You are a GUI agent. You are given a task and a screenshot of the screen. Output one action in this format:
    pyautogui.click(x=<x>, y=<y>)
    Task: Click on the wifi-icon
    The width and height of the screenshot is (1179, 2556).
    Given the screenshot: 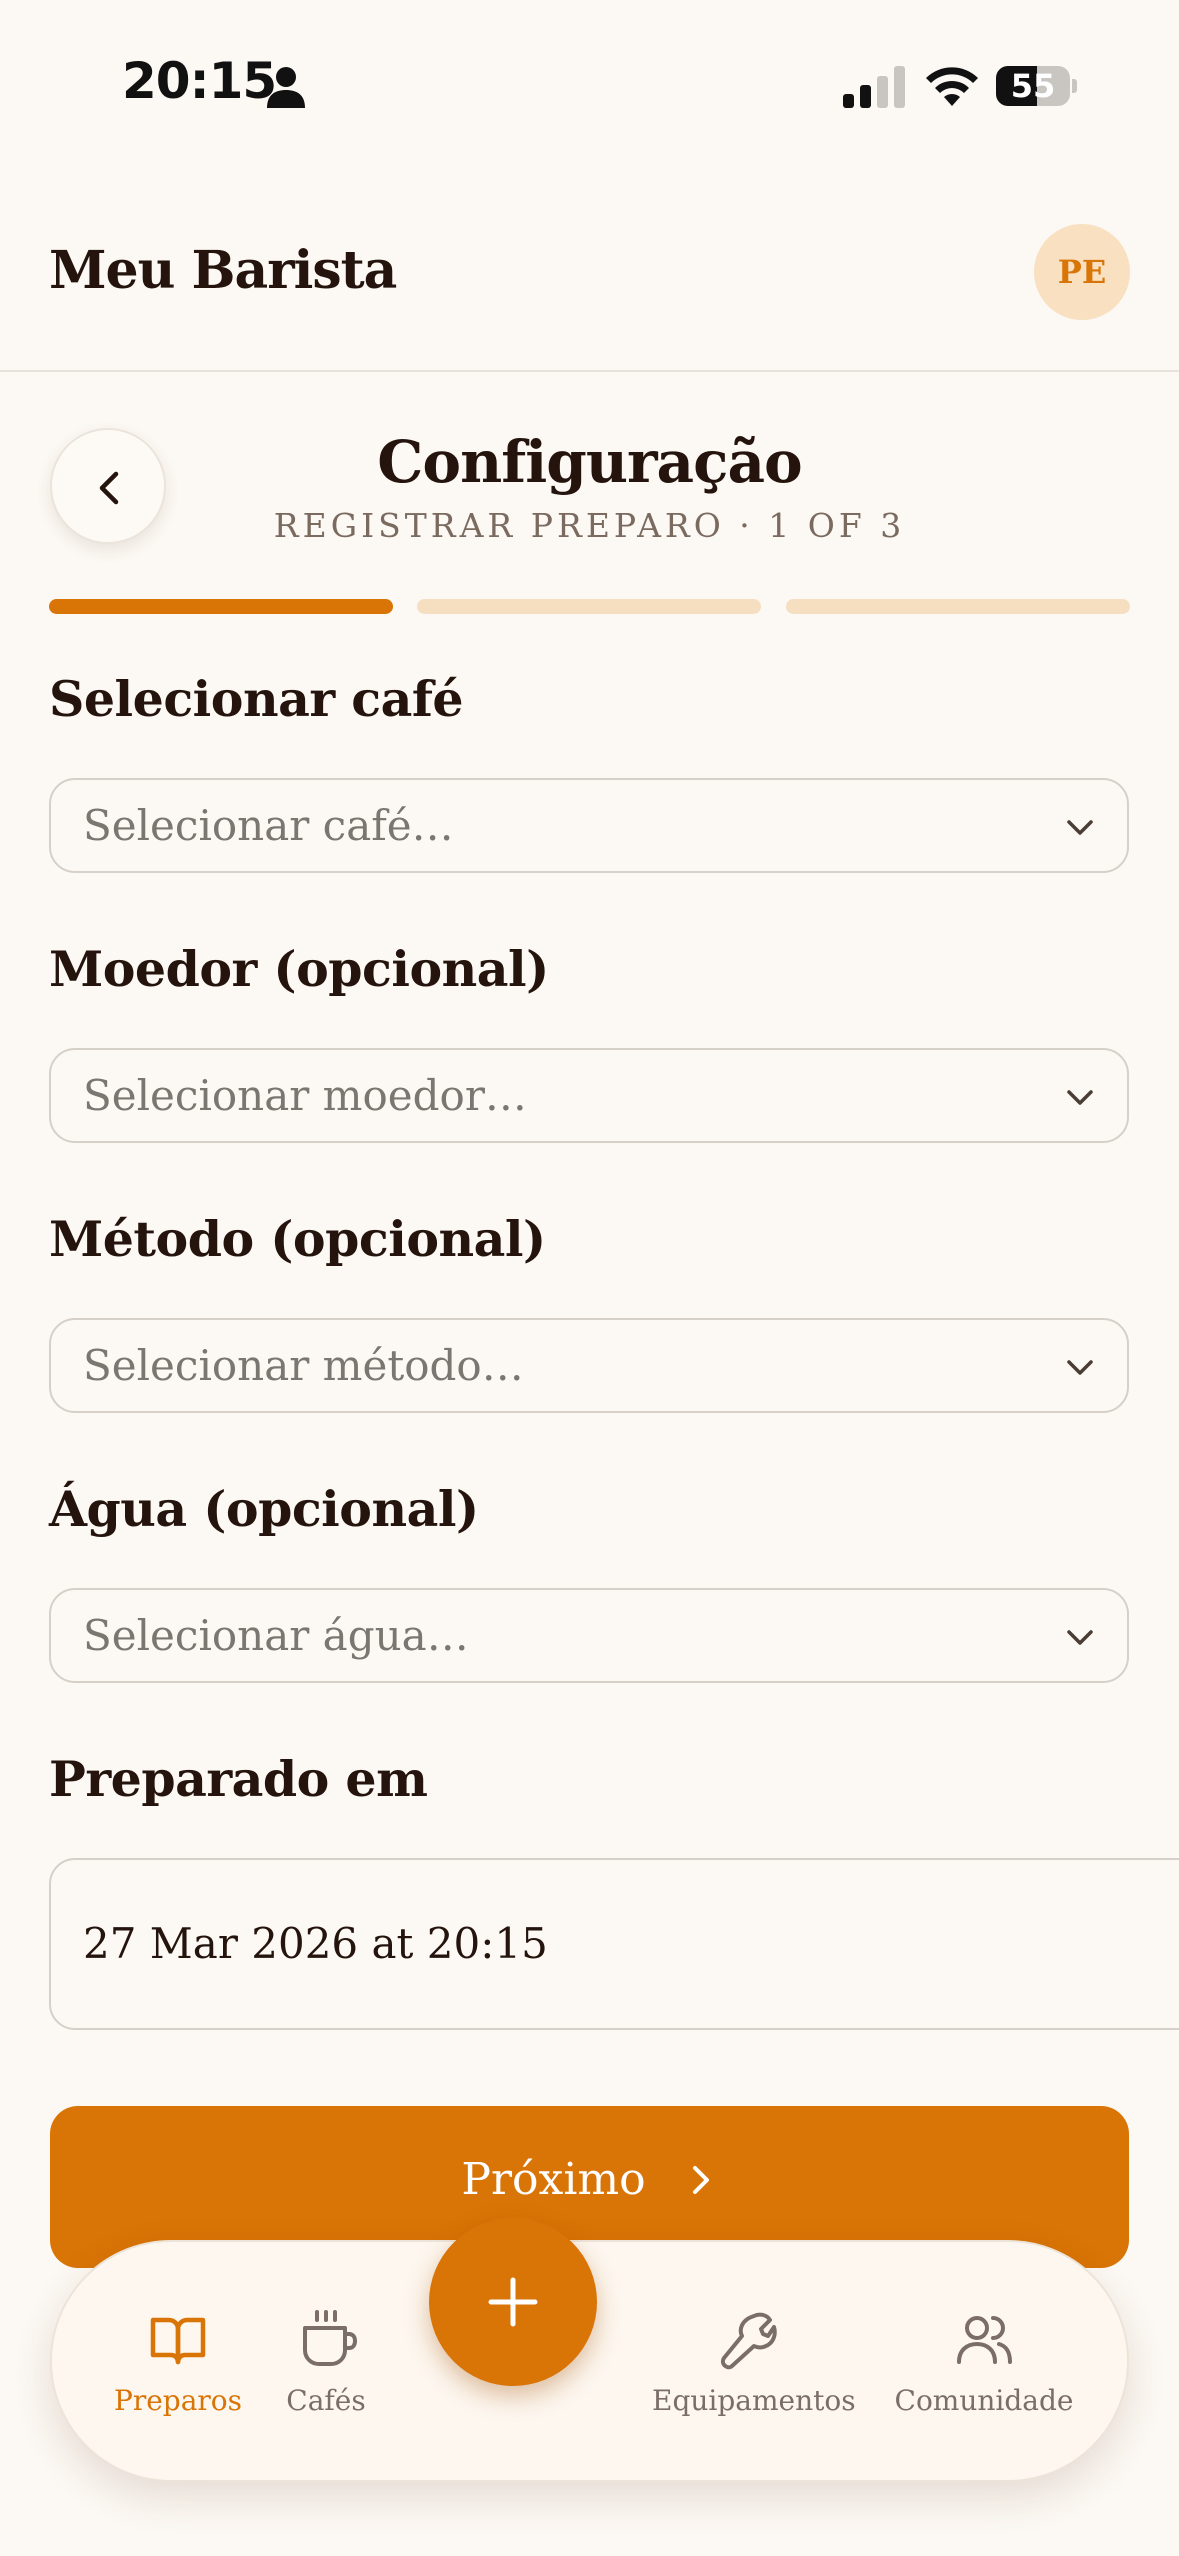 What is the action you would take?
    pyautogui.click(x=952, y=86)
    